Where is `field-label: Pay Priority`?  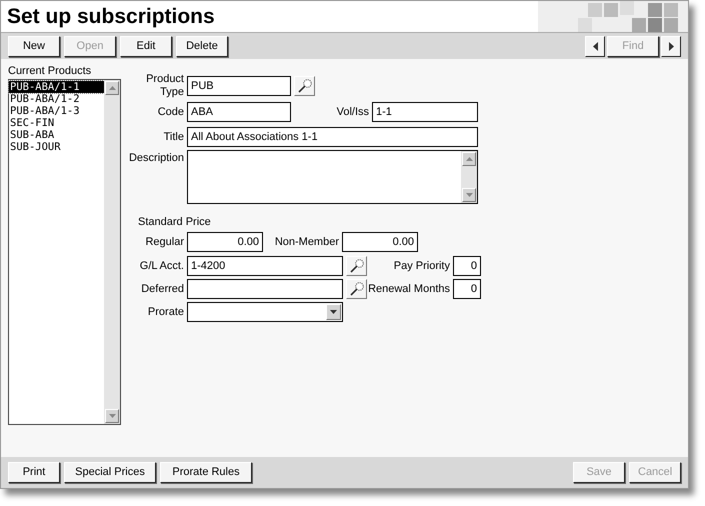 field-label: Pay Priority is located at coordinates (421, 266).